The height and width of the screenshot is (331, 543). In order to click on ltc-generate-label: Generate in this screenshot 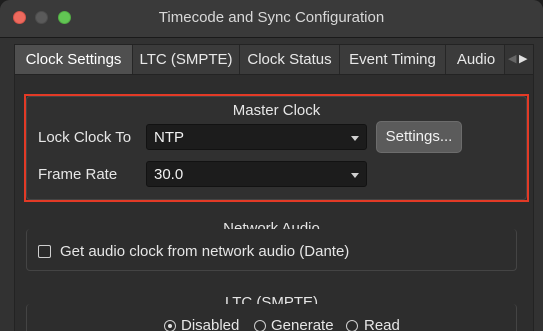, I will do `click(302, 324)`.